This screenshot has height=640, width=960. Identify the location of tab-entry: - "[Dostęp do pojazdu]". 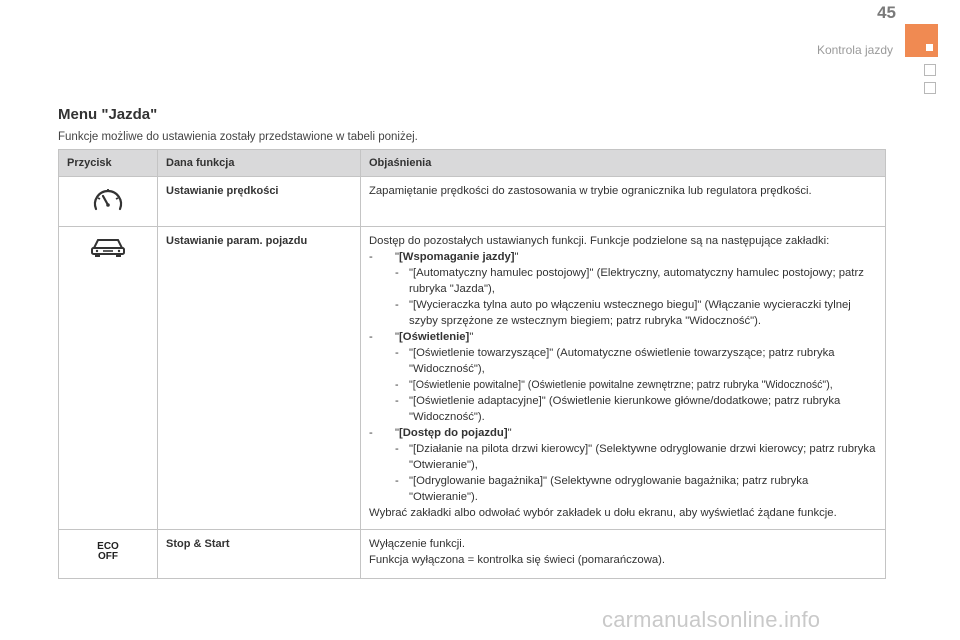
(440, 433).